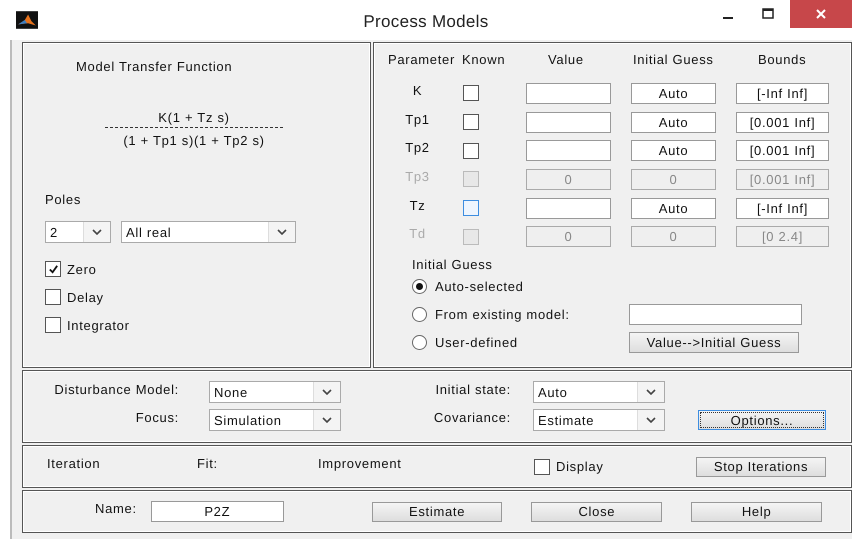  I want to click on close-button, so click(821, 14).